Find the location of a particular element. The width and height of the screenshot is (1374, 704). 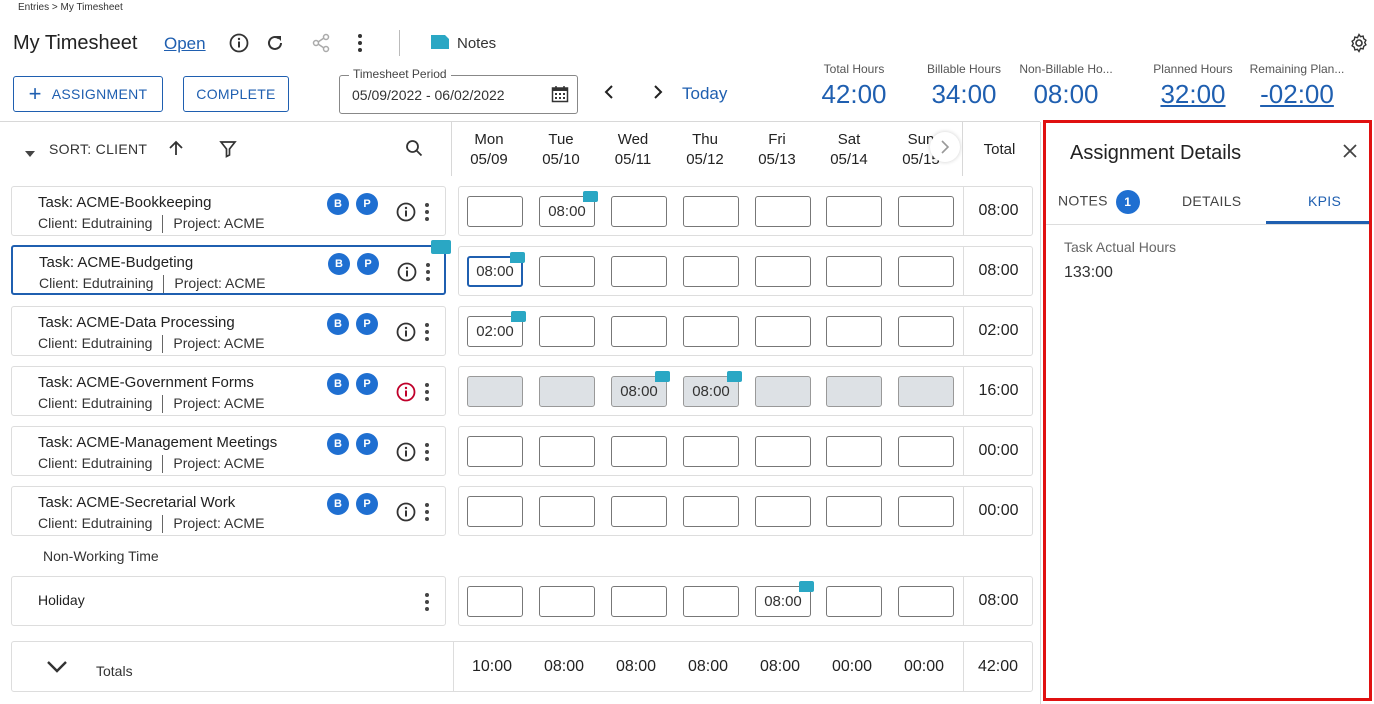

stat-remaining-planned: Remaining Plan... -02:00 is located at coordinates (1297, 86).